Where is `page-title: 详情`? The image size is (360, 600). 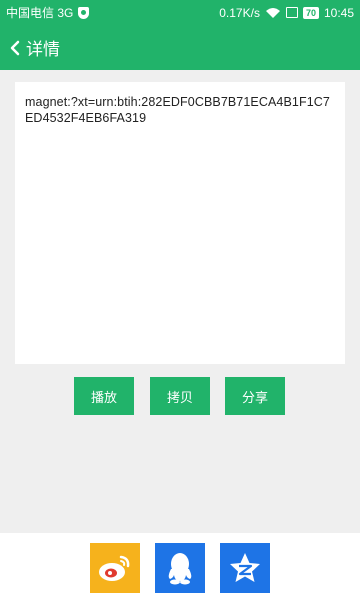 page-title: 详情 is located at coordinates (43, 49).